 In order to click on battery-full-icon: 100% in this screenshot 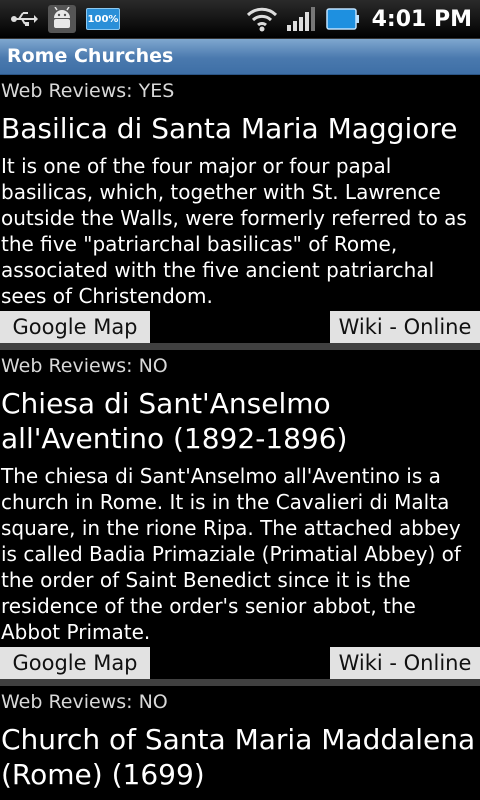, I will do `click(103, 19)`.